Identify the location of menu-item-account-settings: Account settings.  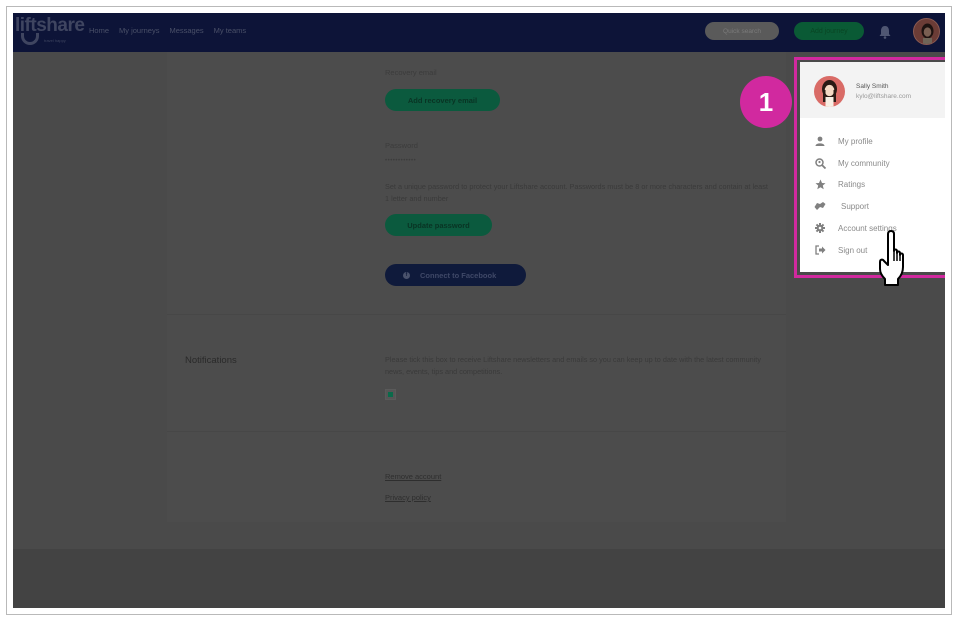
(872, 228).